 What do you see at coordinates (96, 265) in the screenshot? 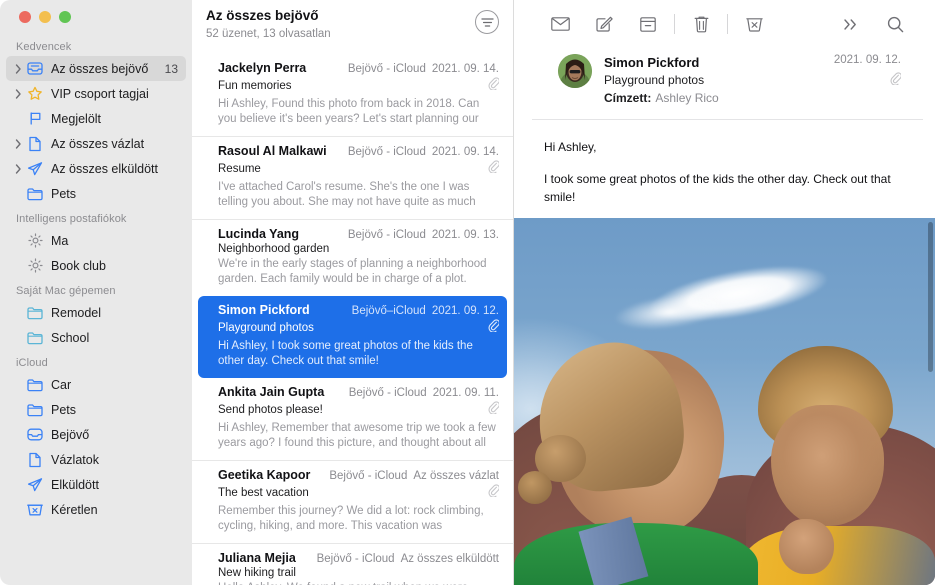
I see `sidebar-item-book-club: Book club` at bounding box center [96, 265].